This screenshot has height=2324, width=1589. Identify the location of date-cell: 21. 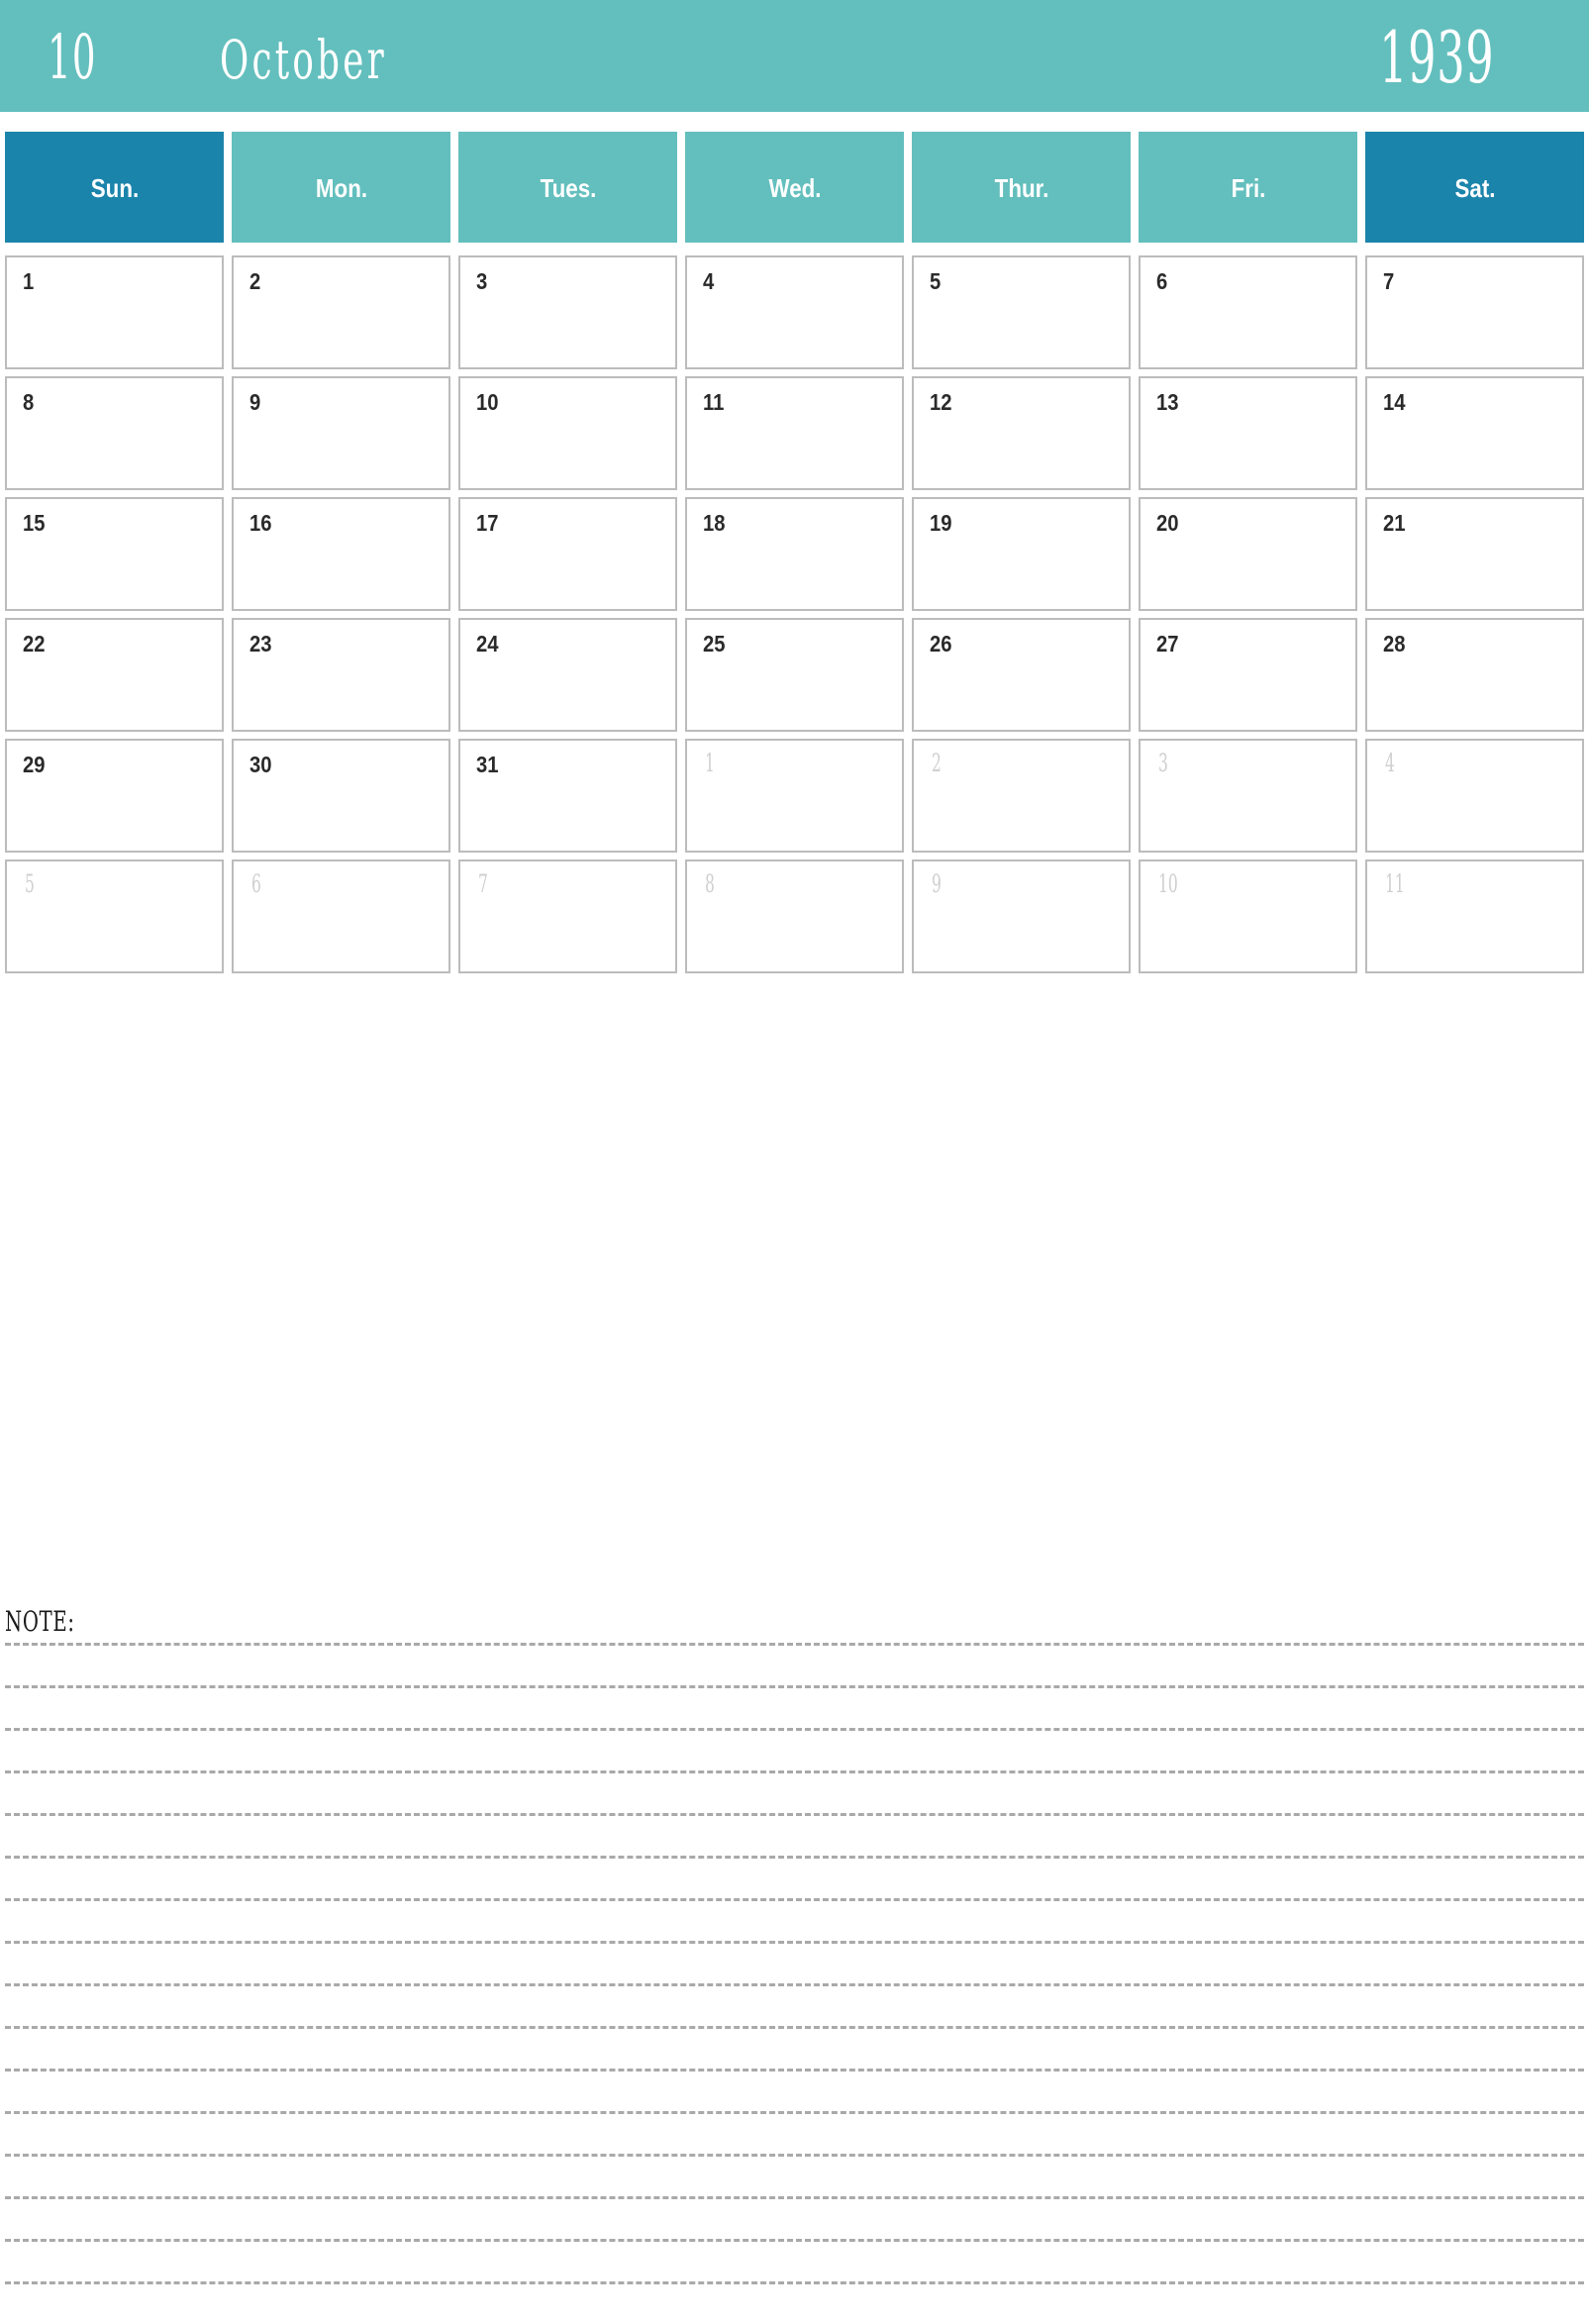
(1474, 554).